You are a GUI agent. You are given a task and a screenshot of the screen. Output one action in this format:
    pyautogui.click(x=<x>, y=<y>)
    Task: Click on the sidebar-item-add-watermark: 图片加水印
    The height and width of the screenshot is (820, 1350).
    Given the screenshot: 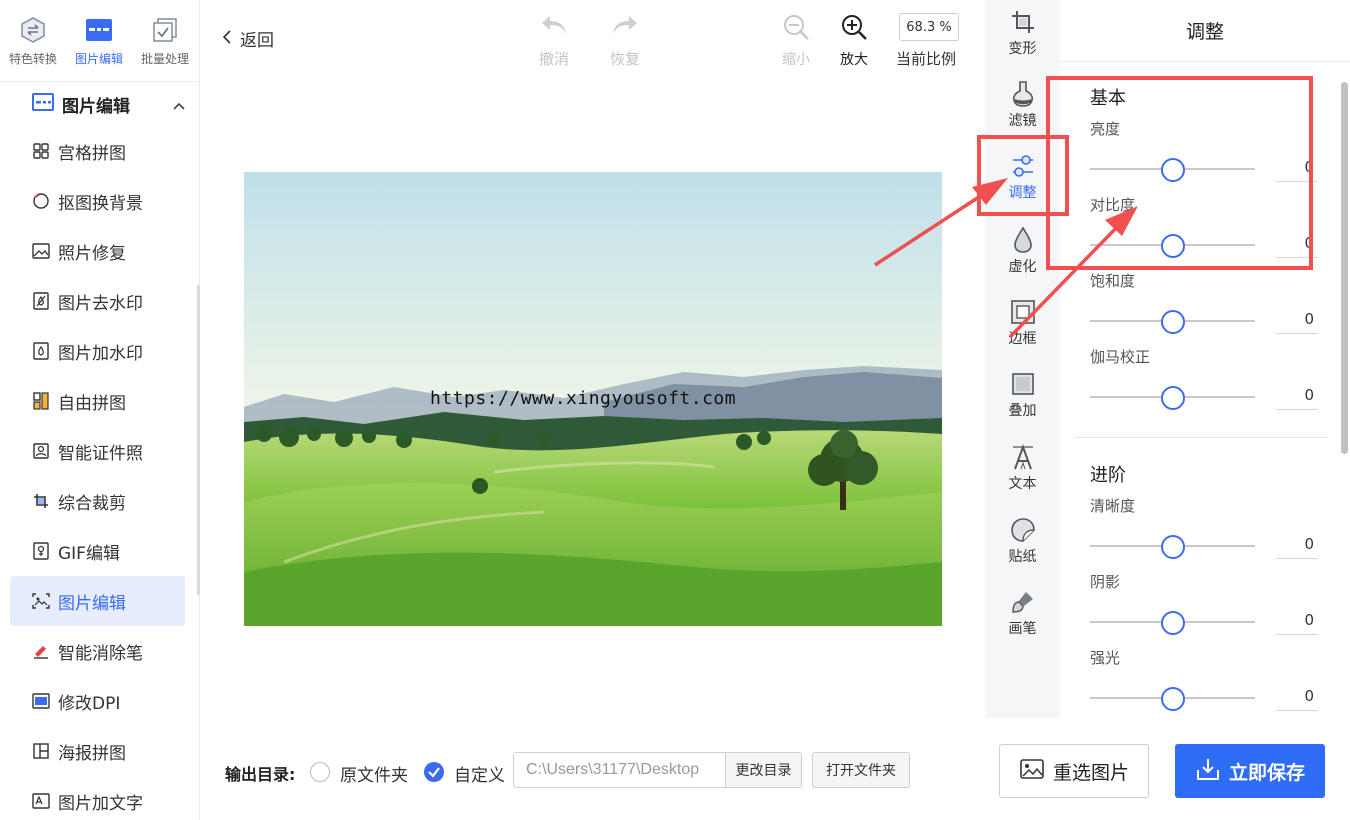 What is the action you would take?
    pyautogui.click(x=97, y=351)
    